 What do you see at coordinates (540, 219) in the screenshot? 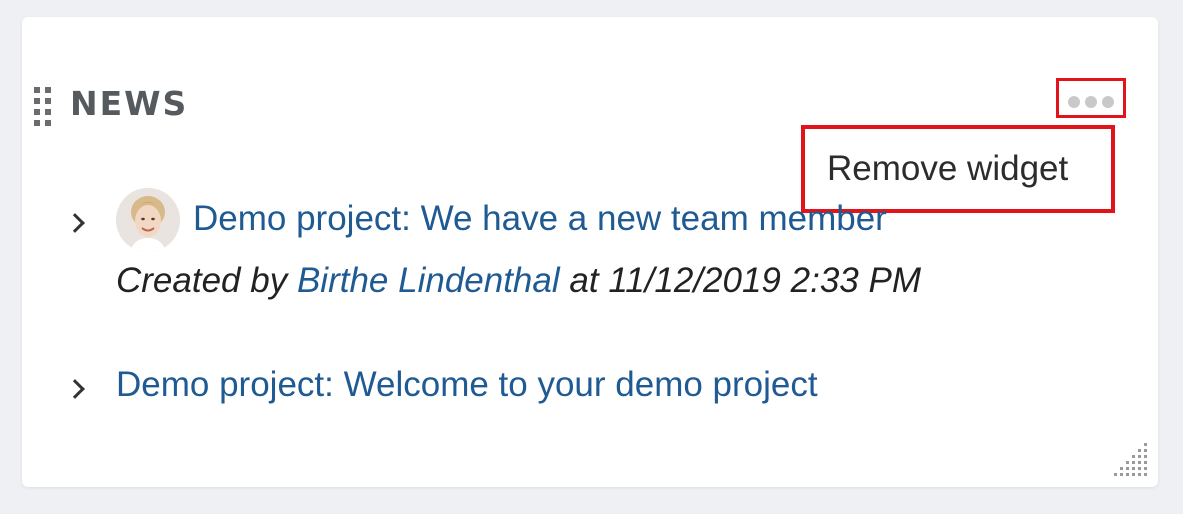
I see `news-item-link: Demo project: We have a new team member` at bounding box center [540, 219].